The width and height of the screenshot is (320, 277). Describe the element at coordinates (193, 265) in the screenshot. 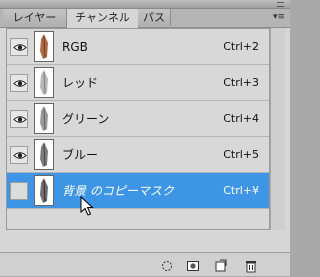

I see `save-selection-icon` at that location.